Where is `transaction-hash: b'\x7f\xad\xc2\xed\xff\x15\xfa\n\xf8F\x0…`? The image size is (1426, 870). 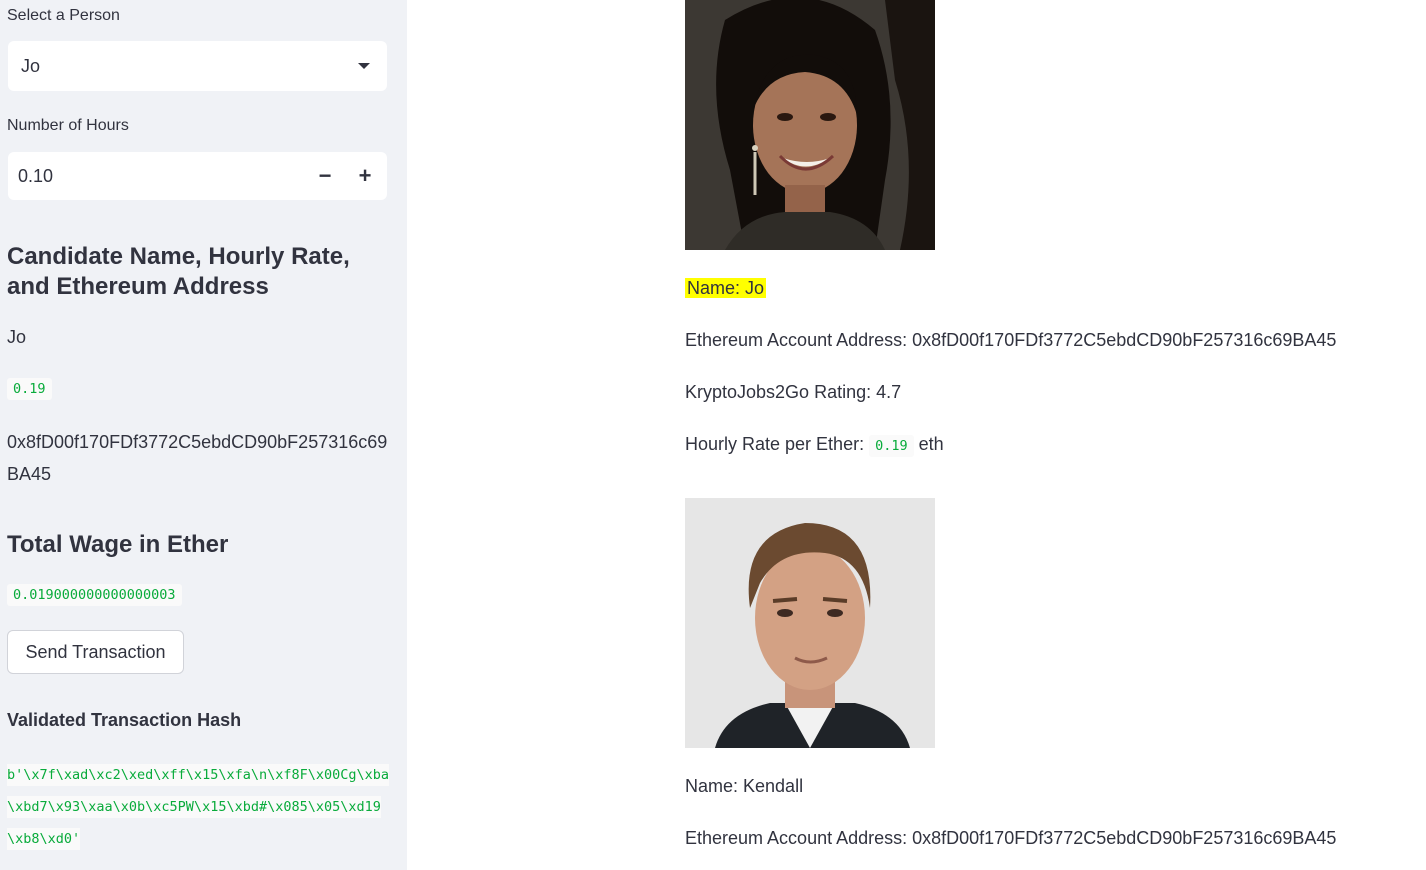
transaction-hash: b'\x7f\xad\xc2\xed\xff\x15\xfa\n\xf8F\x0… is located at coordinates (198, 807).